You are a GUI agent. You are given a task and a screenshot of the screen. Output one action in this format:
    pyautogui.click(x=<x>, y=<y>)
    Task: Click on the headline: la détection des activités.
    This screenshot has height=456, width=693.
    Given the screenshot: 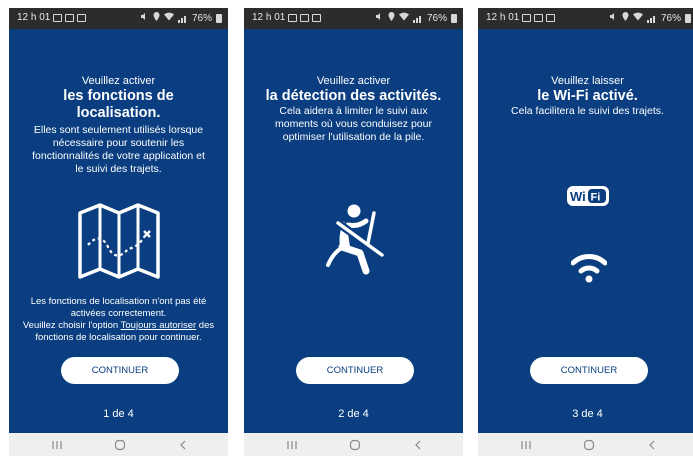 What is the action you would take?
    pyautogui.click(x=353, y=96)
    